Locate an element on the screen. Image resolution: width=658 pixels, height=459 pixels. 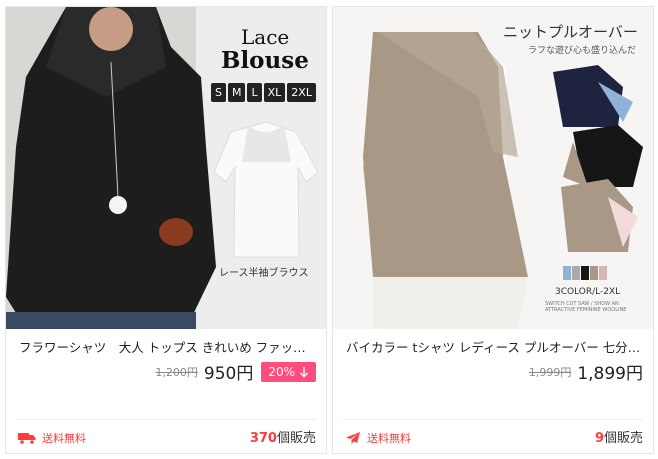
color-swatches is located at coordinates (585, 274).